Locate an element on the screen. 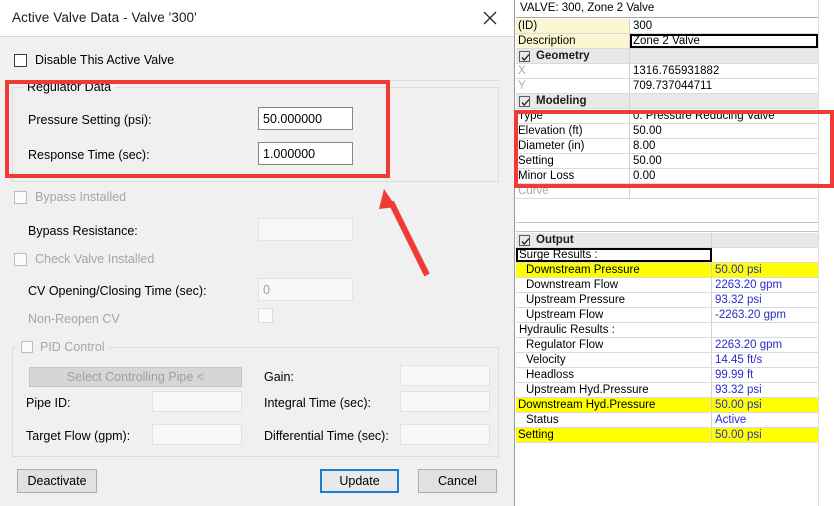 This screenshot has width=834, height=506. property-label: (ID) is located at coordinates (528, 26).